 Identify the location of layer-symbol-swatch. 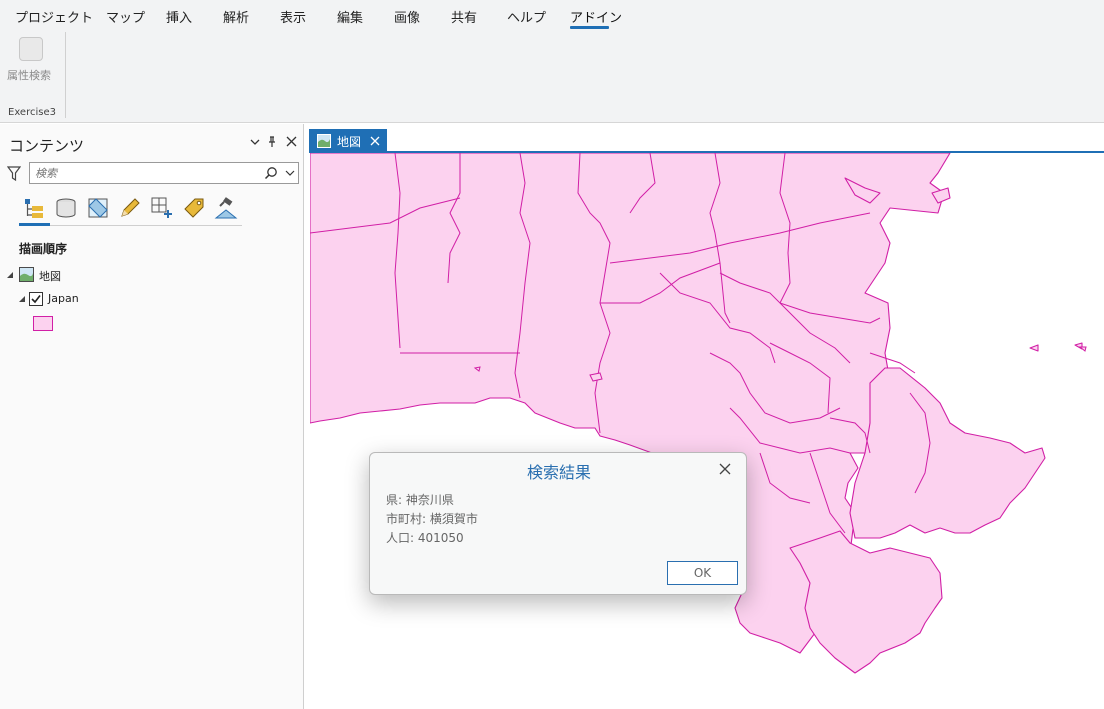
(43, 323).